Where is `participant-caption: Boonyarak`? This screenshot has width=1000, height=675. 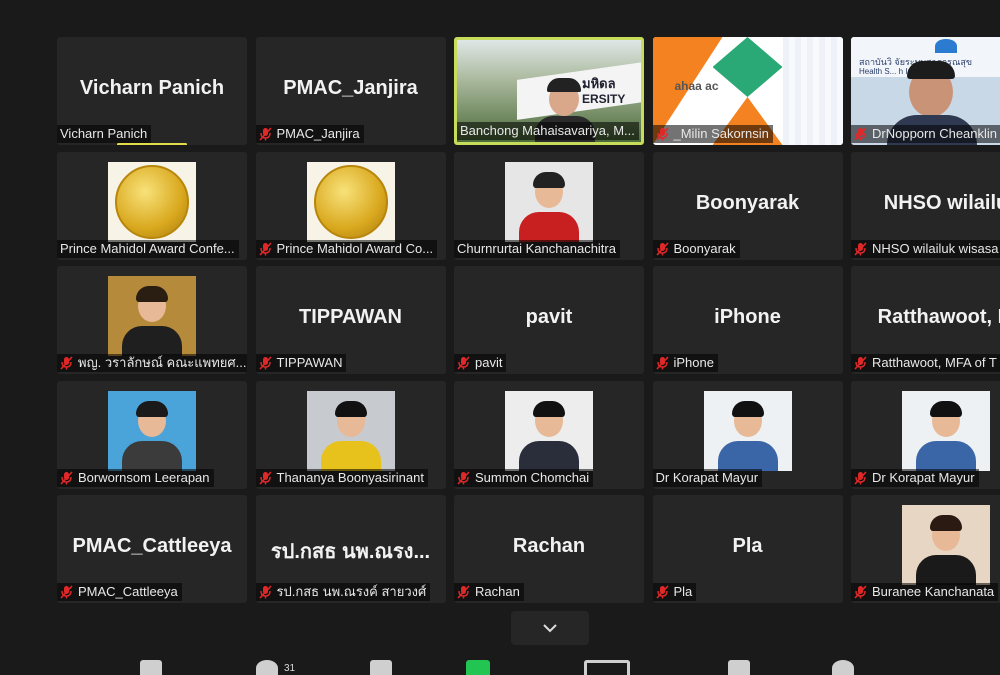
participant-caption: Boonyarak is located at coordinates (696, 248).